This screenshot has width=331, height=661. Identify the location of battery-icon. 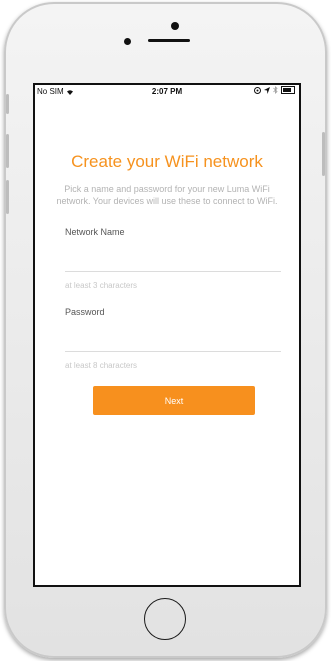
(288, 90).